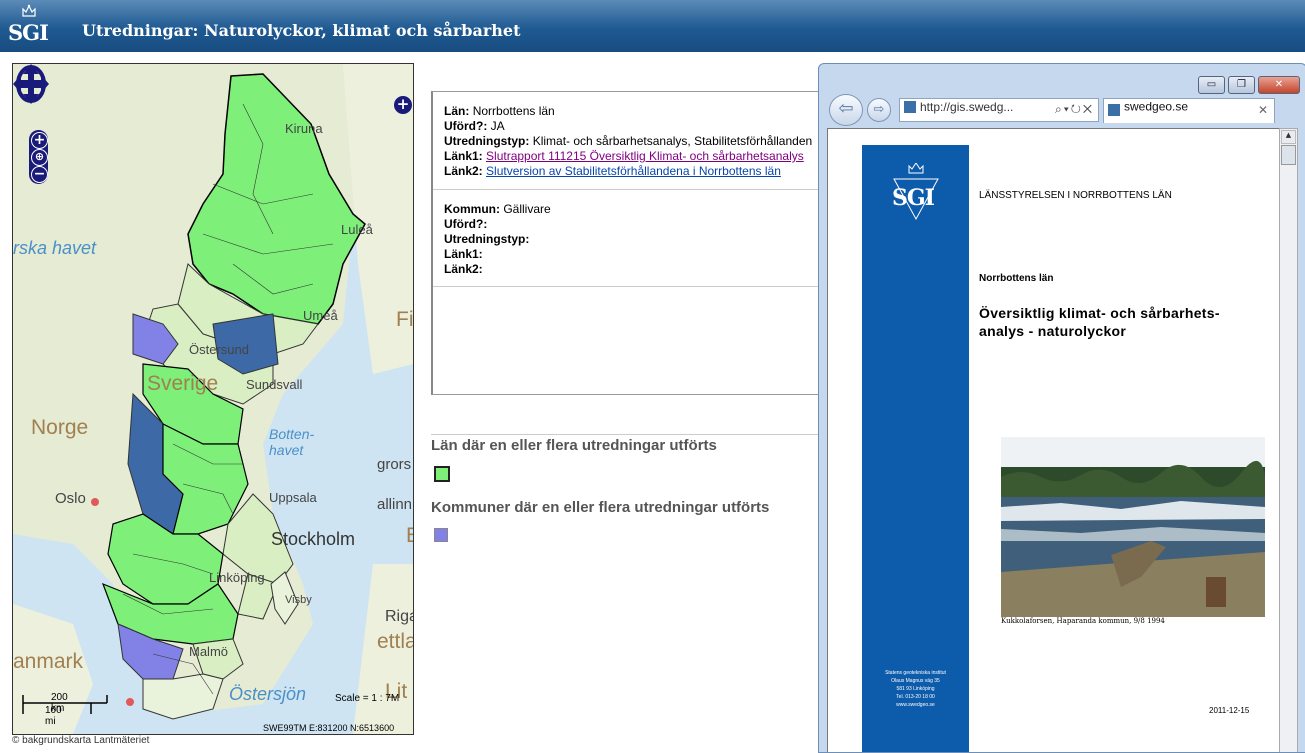  Describe the element at coordinates (81, 740) in the screenshot. I see `map-copyright: © bakgrundskarta Lantmäteriet` at that location.